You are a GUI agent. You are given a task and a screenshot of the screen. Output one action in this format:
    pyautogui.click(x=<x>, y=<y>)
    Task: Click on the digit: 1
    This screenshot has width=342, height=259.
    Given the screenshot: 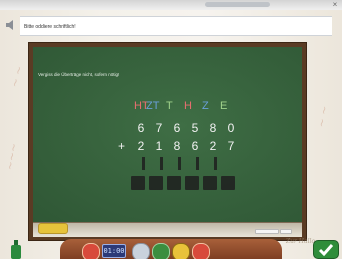 What is the action you would take?
    pyautogui.click(x=159, y=146)
    